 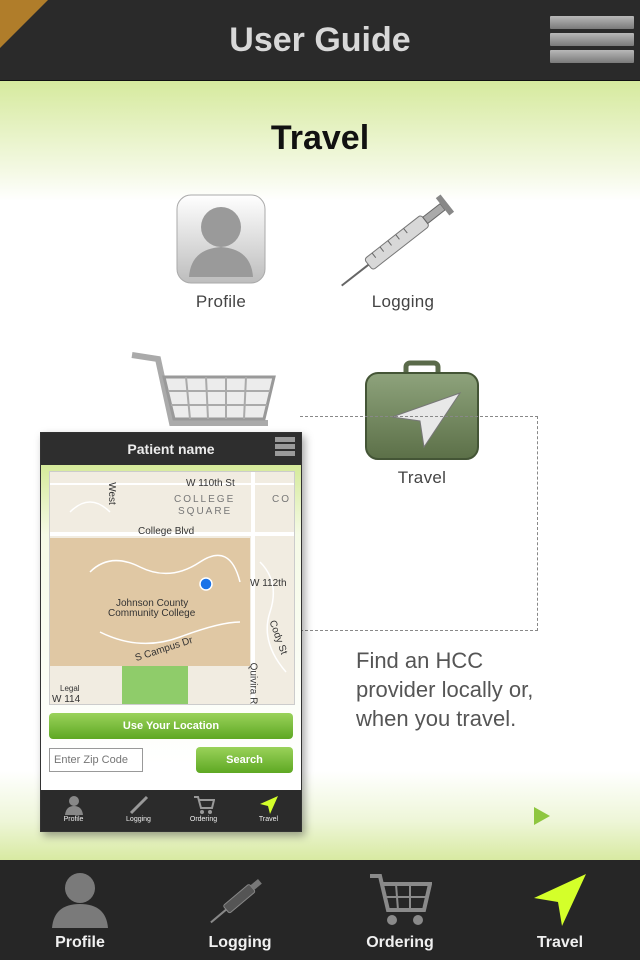 I want to click on tab-label: Ordering, so click(x=400, y=942).